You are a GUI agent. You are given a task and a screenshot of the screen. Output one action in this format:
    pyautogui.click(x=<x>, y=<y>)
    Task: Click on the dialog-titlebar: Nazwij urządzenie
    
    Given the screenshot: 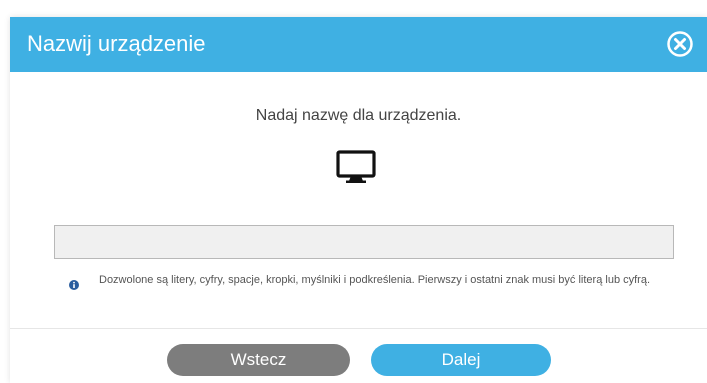 What is the action you would take?
    pyautogui.click(x=358, y=44)
    